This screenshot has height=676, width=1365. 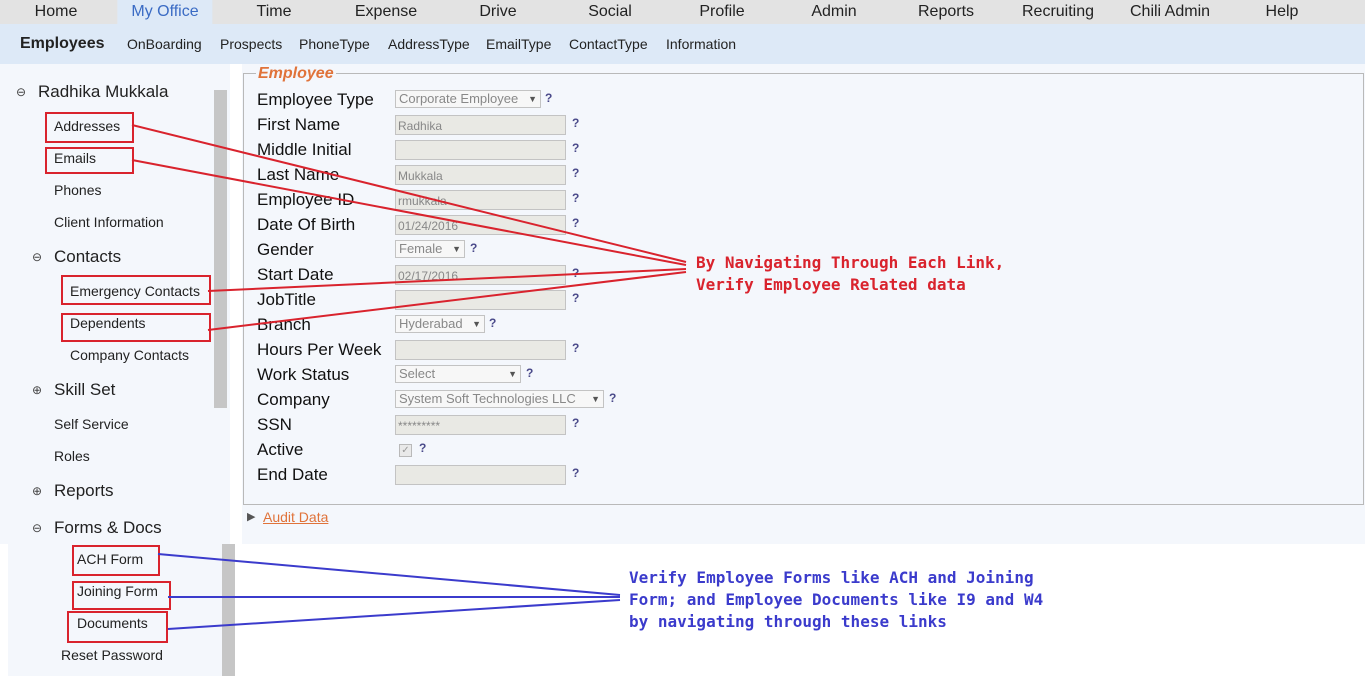 What do you see at coordinates (334, 44) in the screenshot?
I see `subnav-phonetype: PhoneType` at bounding box center [334, 44].